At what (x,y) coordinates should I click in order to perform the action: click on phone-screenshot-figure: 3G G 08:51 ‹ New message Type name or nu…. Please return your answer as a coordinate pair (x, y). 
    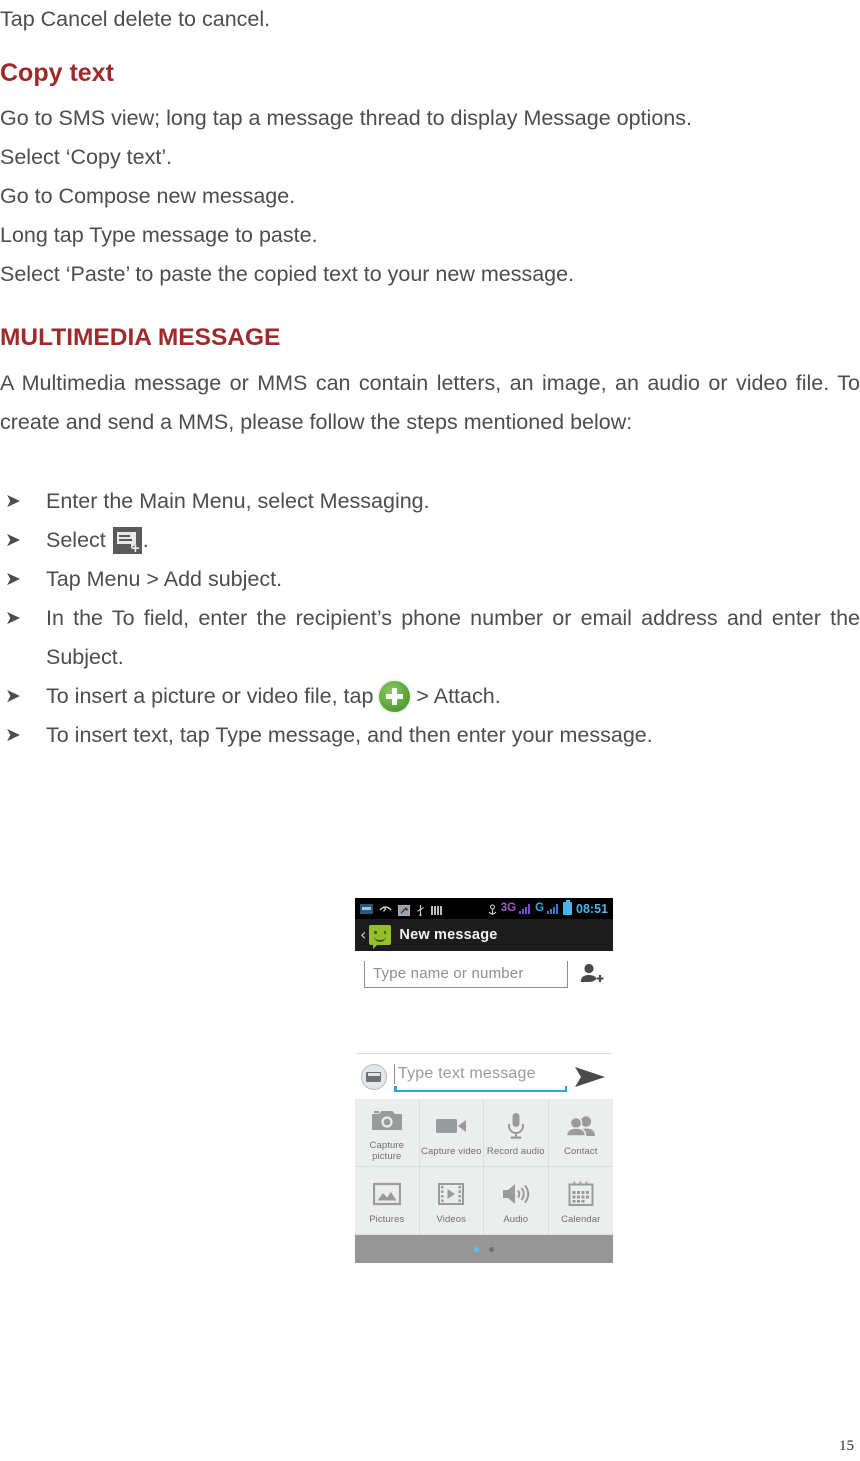
    Looking at the image, I should click on (484, 1080).